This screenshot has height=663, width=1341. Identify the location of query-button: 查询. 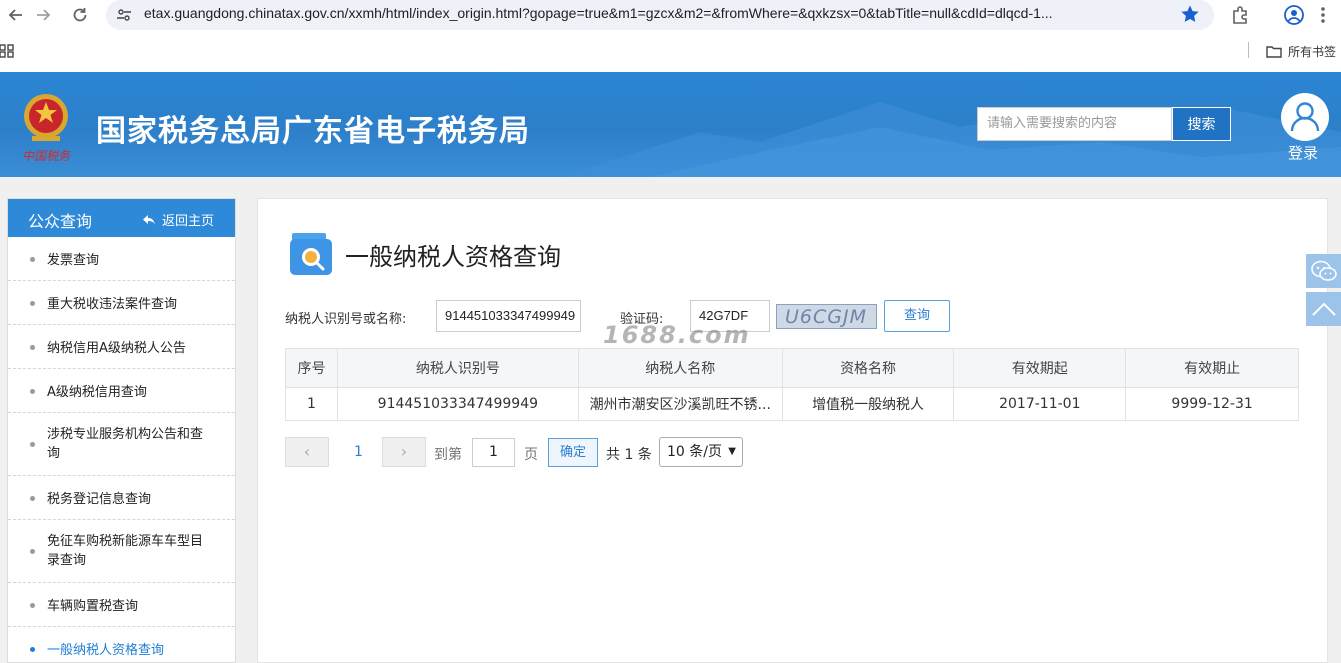
(917, 316).